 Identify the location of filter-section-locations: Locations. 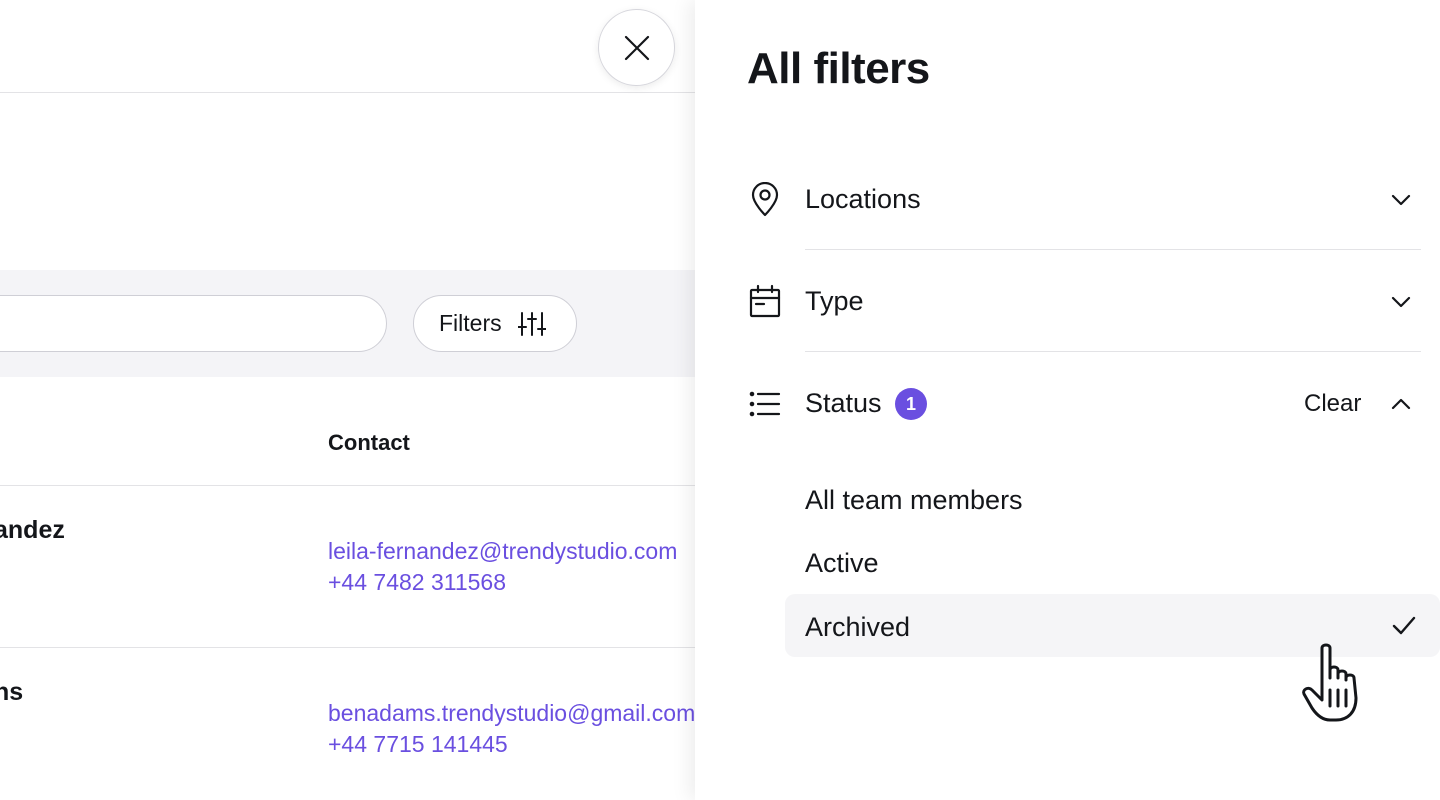
(1067, 199).